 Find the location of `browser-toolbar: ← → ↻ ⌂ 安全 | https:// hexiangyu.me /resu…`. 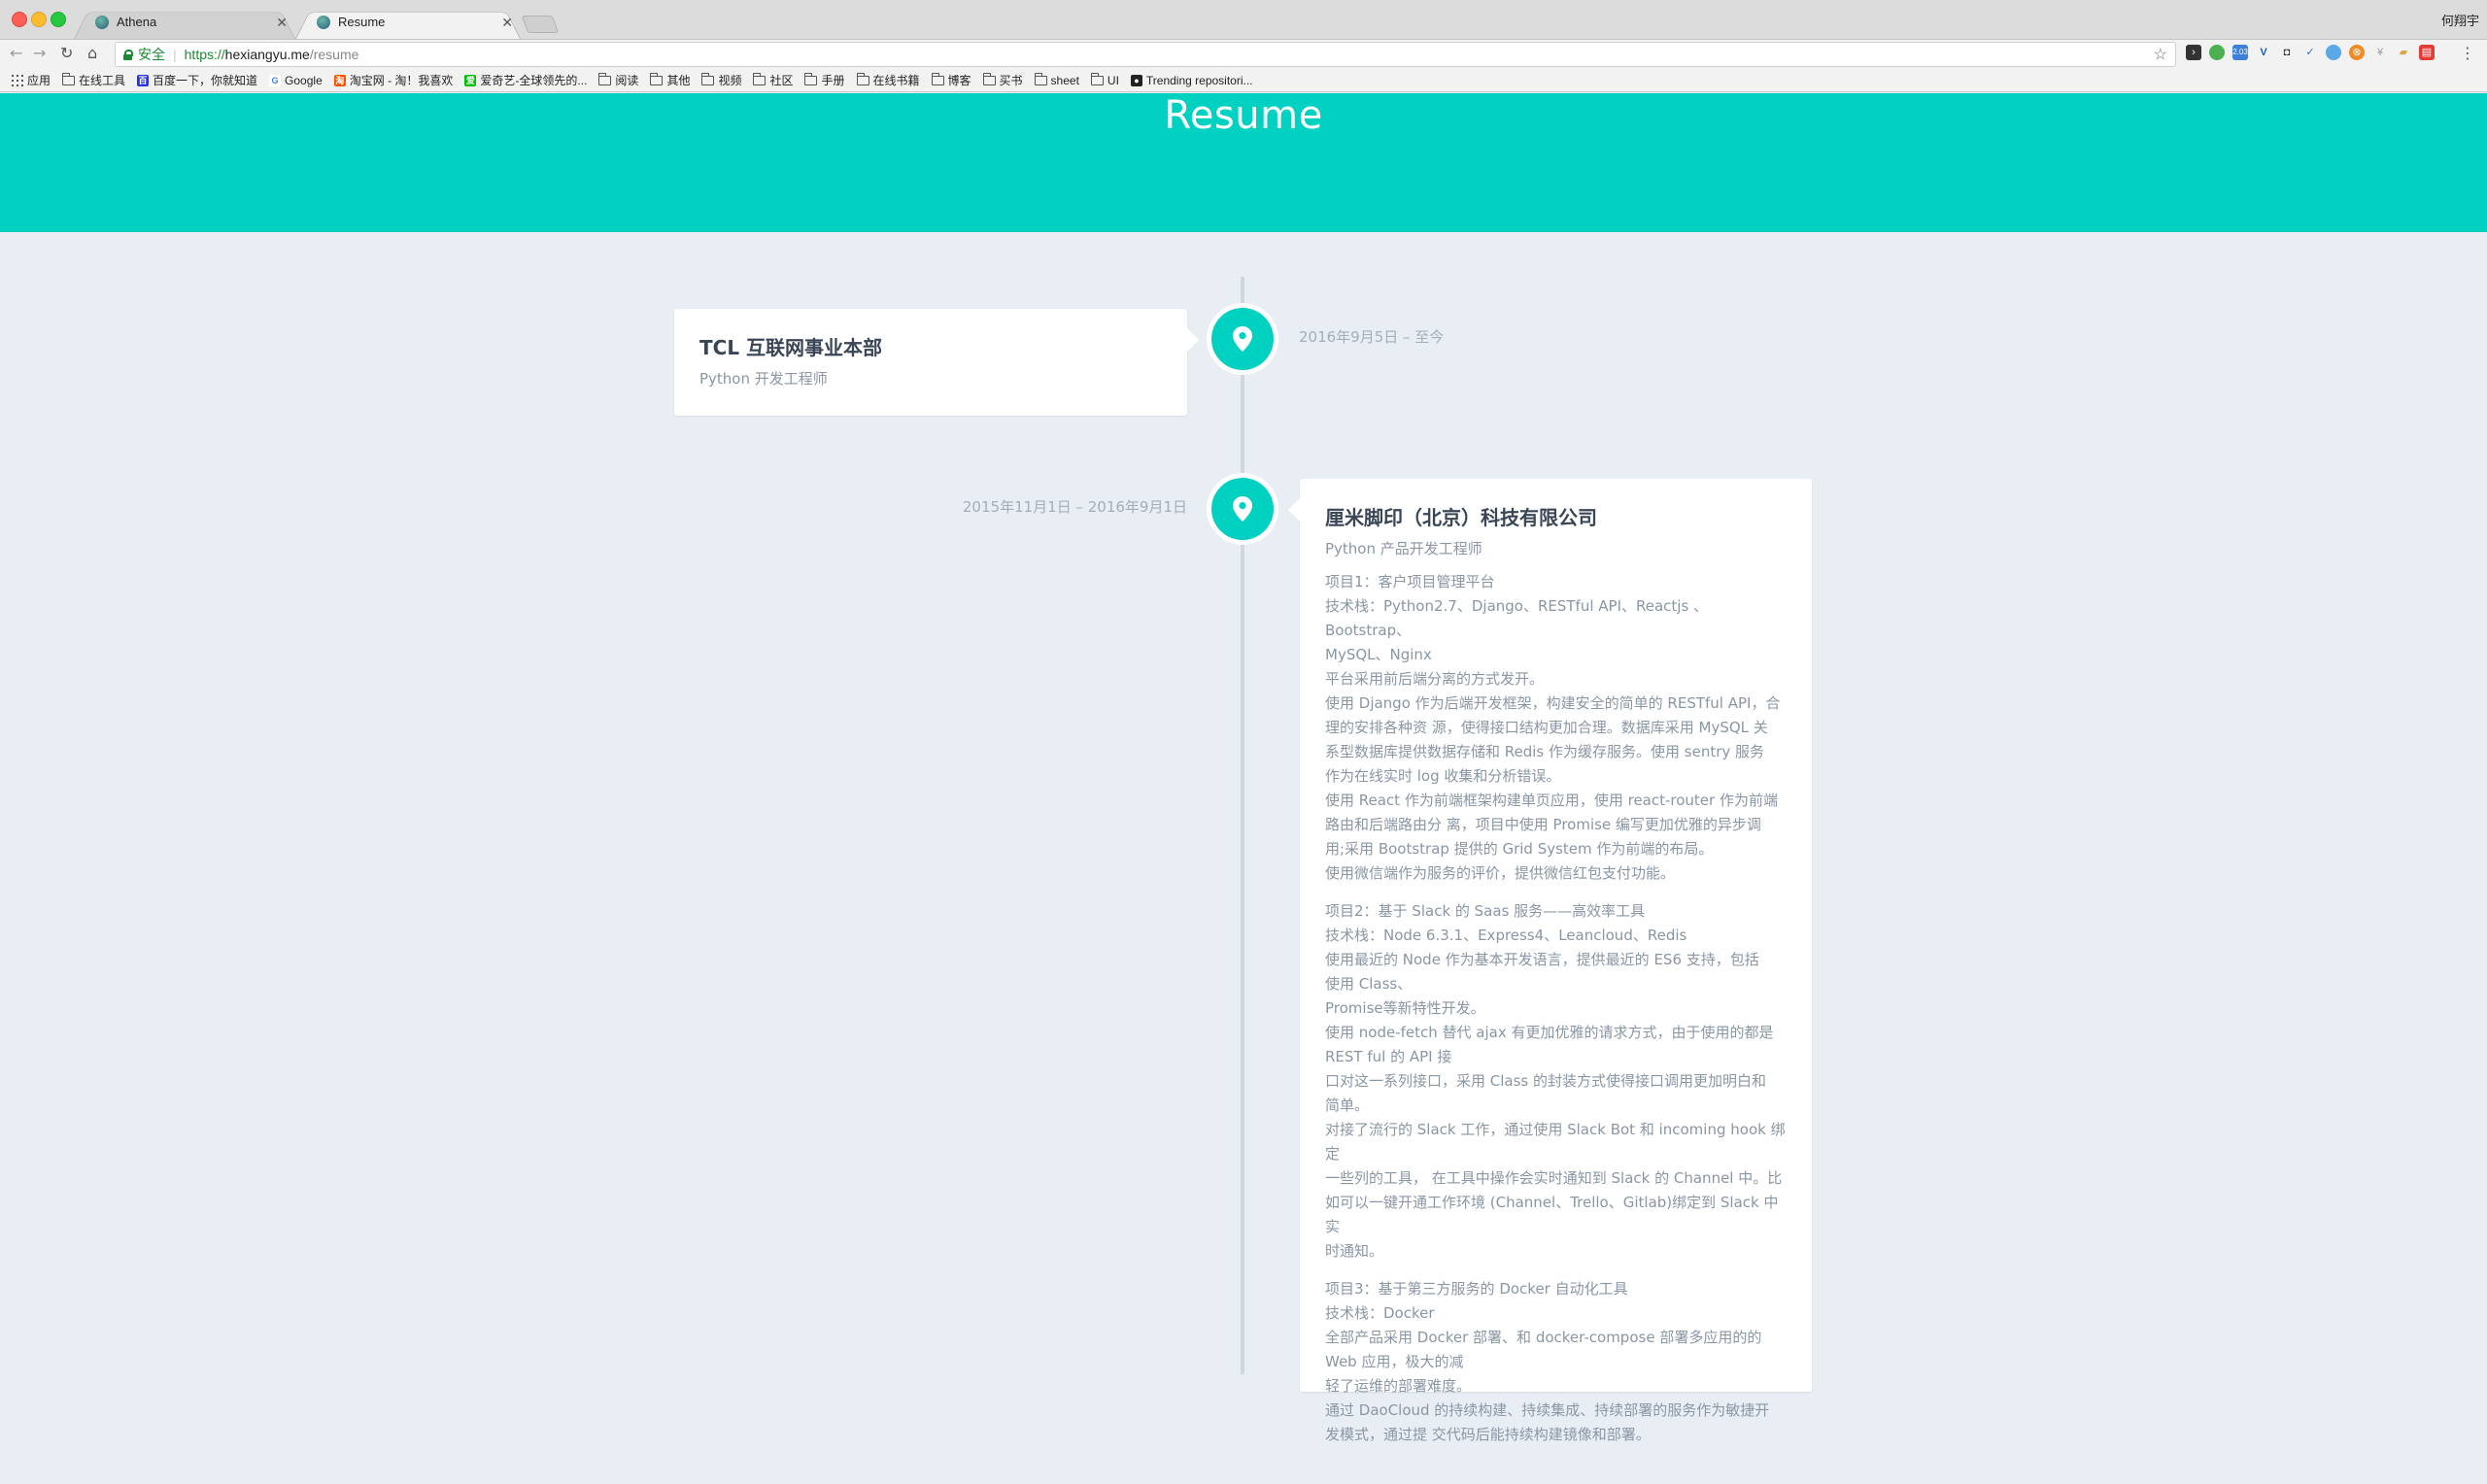

browser-toolbar: ← → ↻ ⌂ 安全 | https:// hexiangyu.me /resu… is located at coordinates (1243, 54).